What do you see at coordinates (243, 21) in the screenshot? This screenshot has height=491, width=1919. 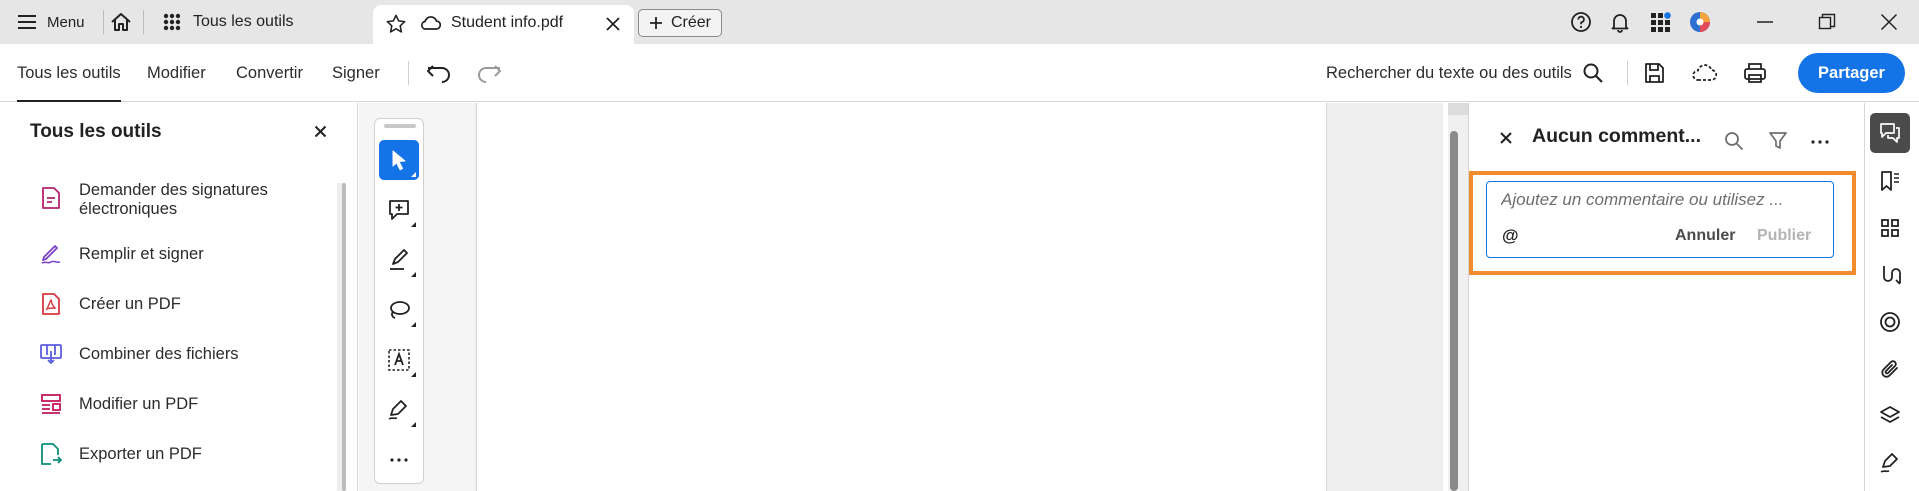 I see `tab-tools-label: Tous les outils` at bounding box center [243, 21].